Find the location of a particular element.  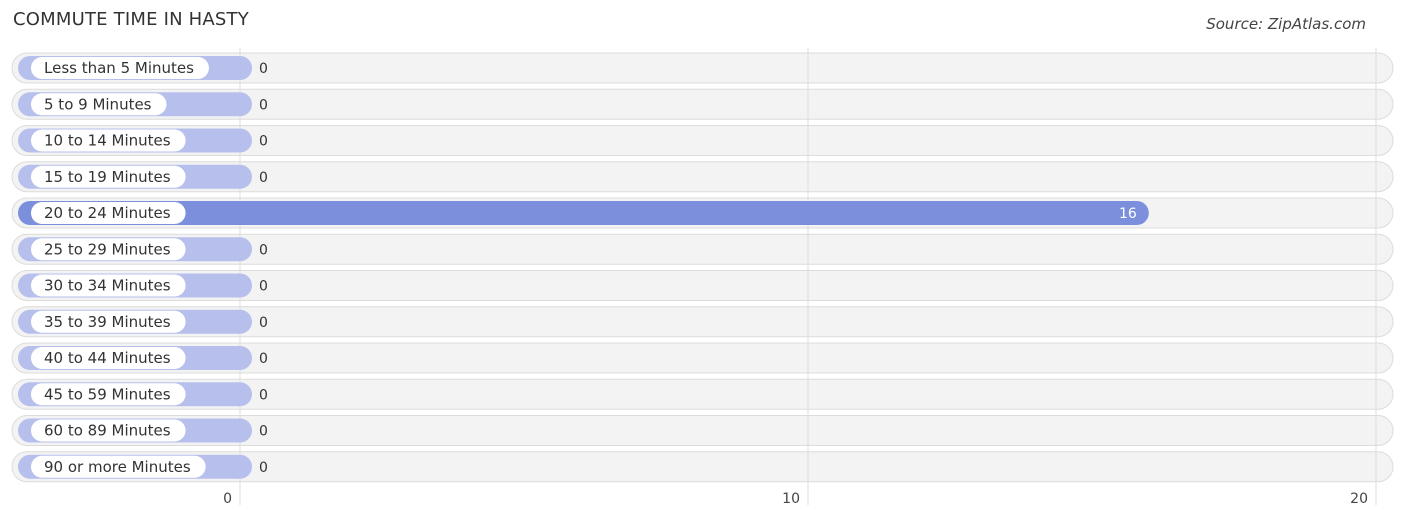

x-tick-label: 20 is located at coordinates (1359, 499).